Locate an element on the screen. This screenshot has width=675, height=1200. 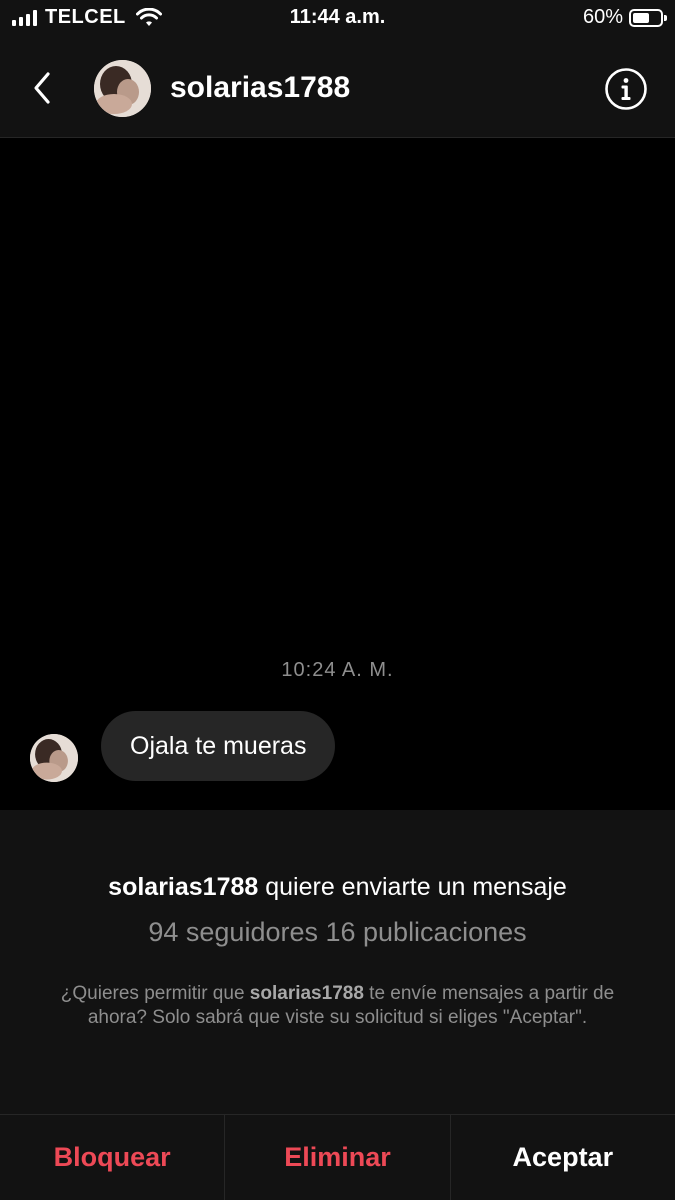
request-stats: 94 seguidores 16 publicaciones is located at coordinates (337, 932).